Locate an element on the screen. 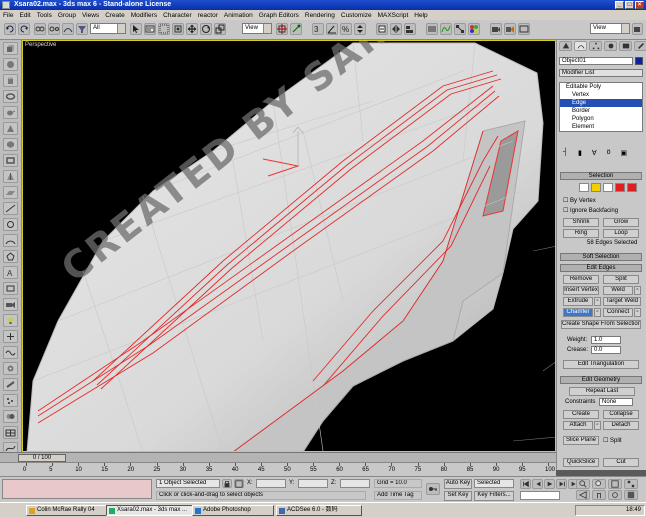 This screenshot has width=646, height=517. percent-snap-icon: % is located at coordinates (346, 29).